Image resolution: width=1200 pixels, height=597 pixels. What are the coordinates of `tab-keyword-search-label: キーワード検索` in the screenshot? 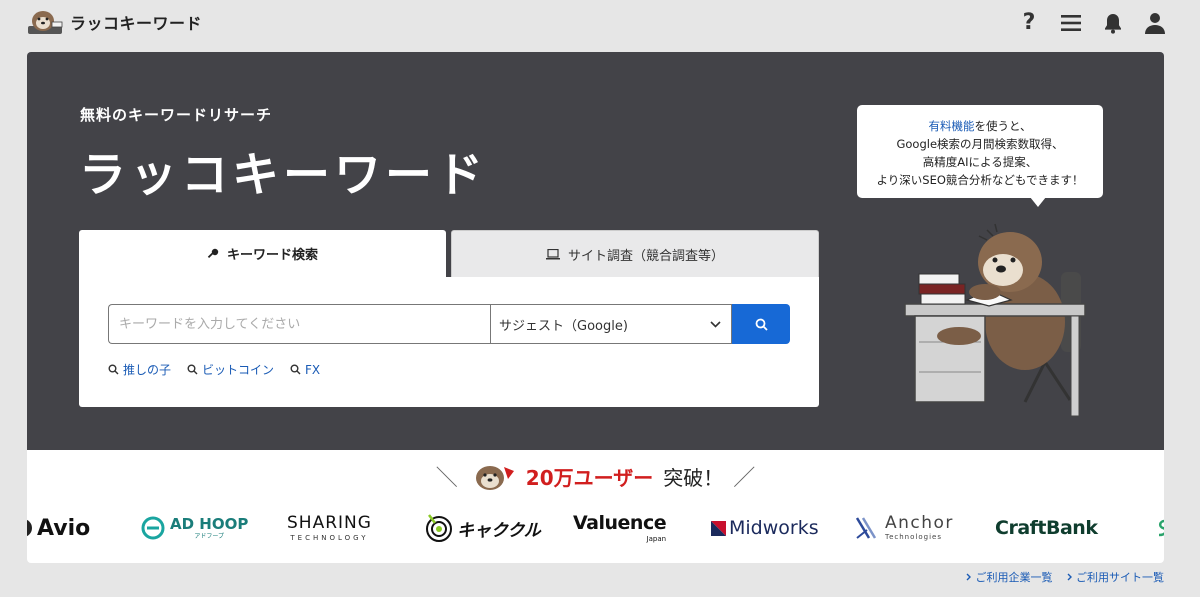 It's located at (272, 255).